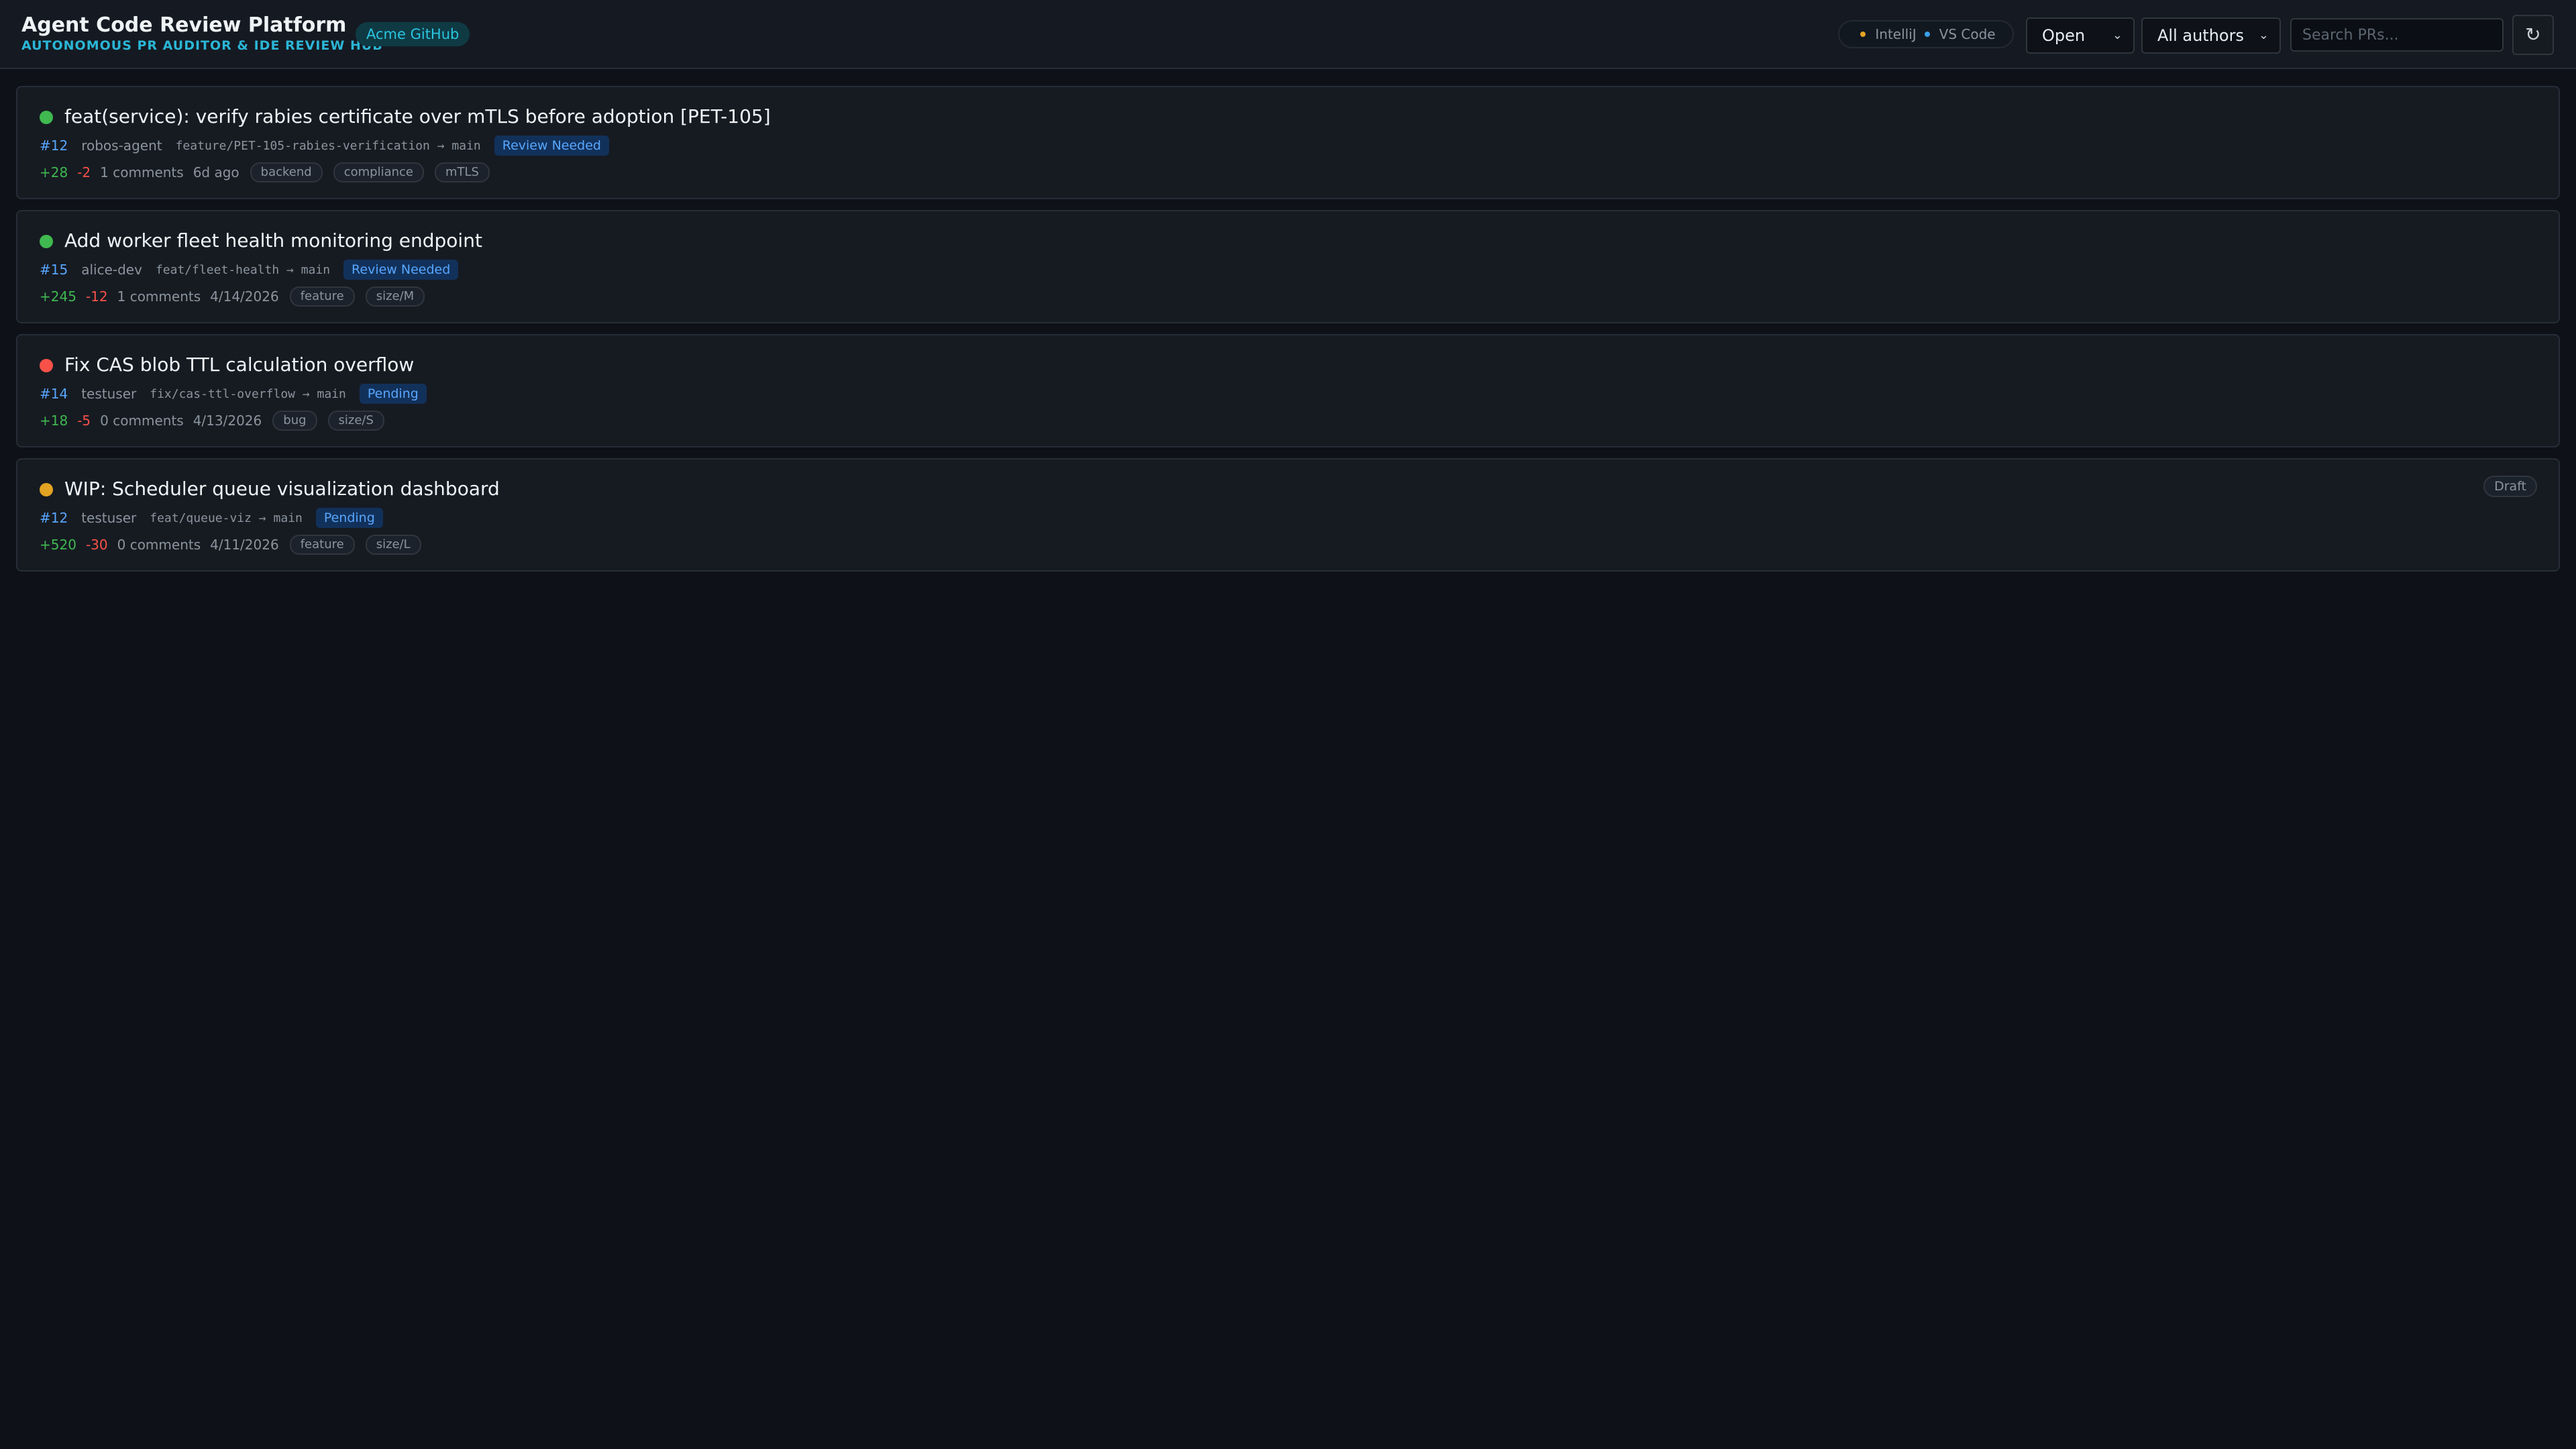 The width and height of the screenshot is (2576, 1449). Describe the element at coordinates (216, 172) in the screenshot. I see `pr-date: 6d ago` at that location.